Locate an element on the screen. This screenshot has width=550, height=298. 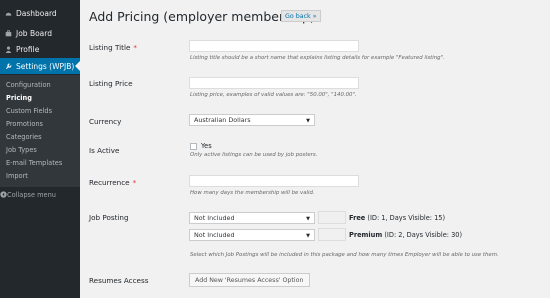
add-resumes-access-option-button: Add New 'Resumes Access' Option is located at coordinates (249, 280).